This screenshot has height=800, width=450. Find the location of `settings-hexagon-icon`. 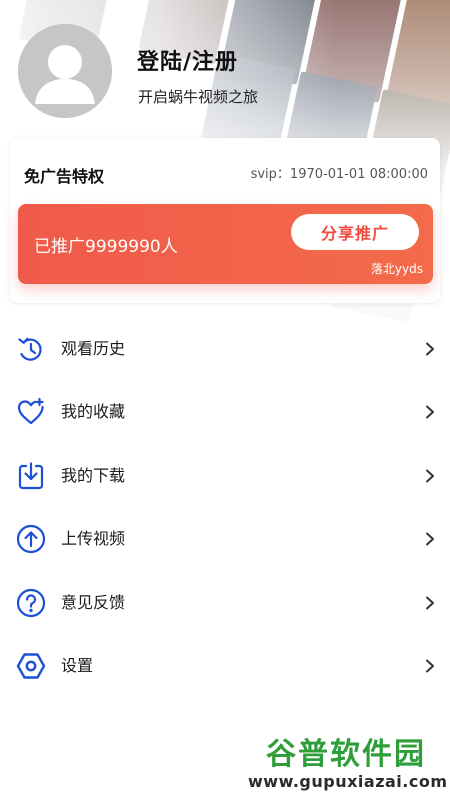

settings-hexagon-icon is located at coordinates (31, 666).